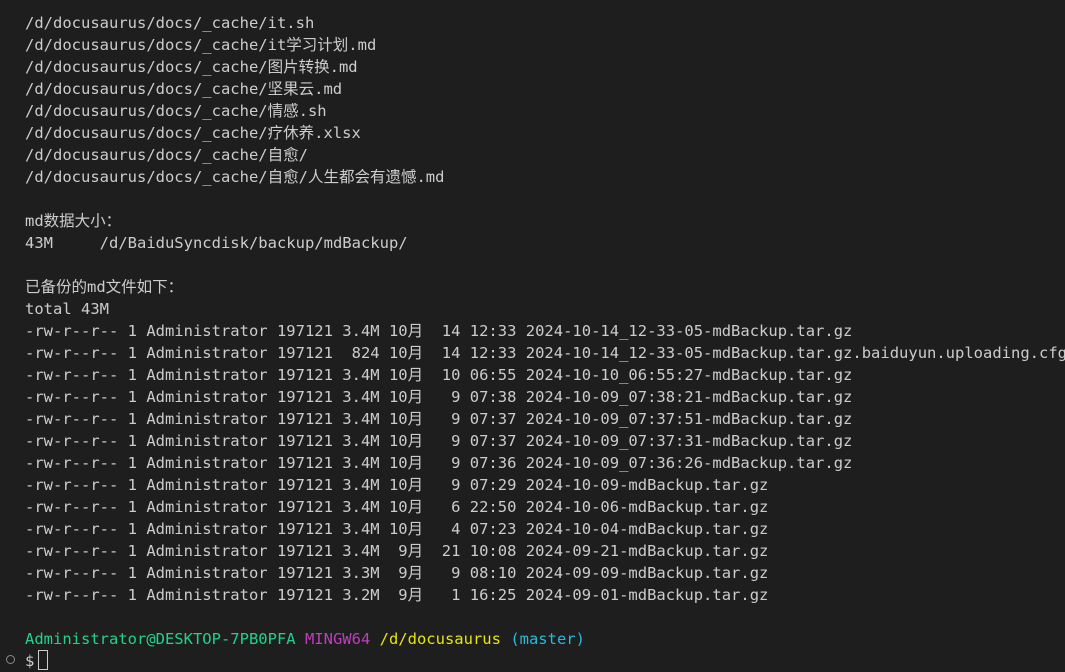 Image resolution: width=1065 pixels, height=672 pixels. Describe the element at coordinates (166, 155) in the screenshot. I see `file-list-item: /d/docusaurus/docs/_cache/自愈/` at that location.